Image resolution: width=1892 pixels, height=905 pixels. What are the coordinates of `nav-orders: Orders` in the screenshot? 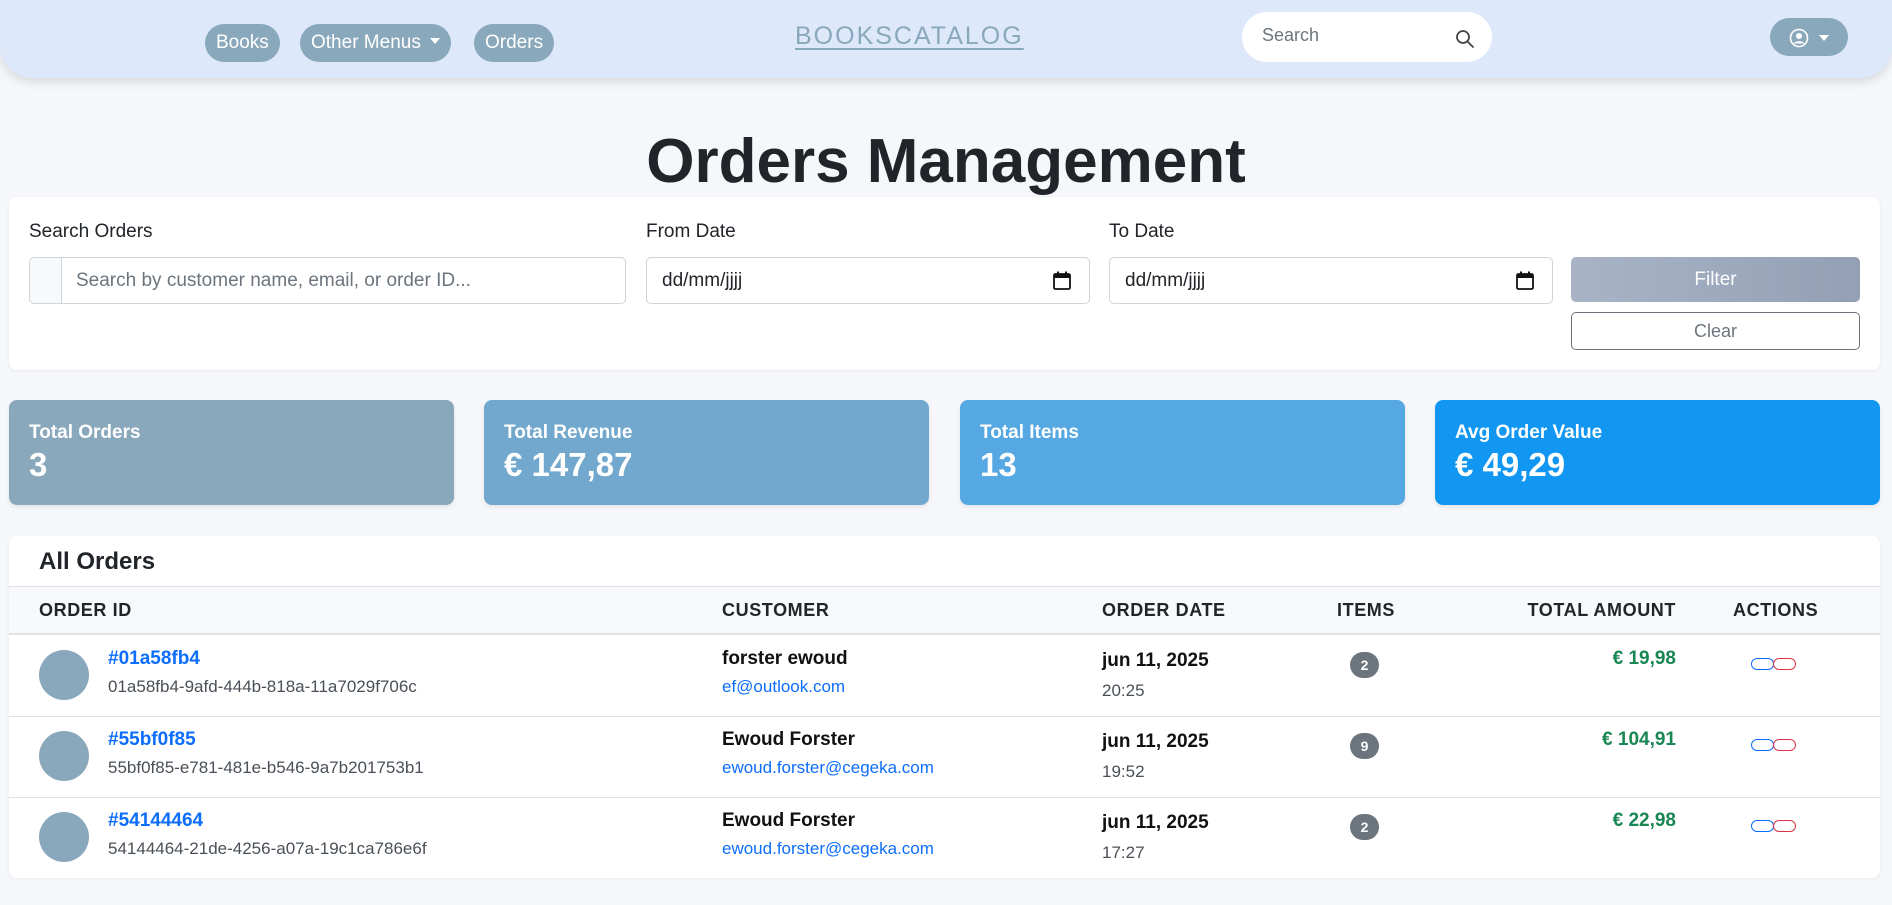 It's located at (514, 43).